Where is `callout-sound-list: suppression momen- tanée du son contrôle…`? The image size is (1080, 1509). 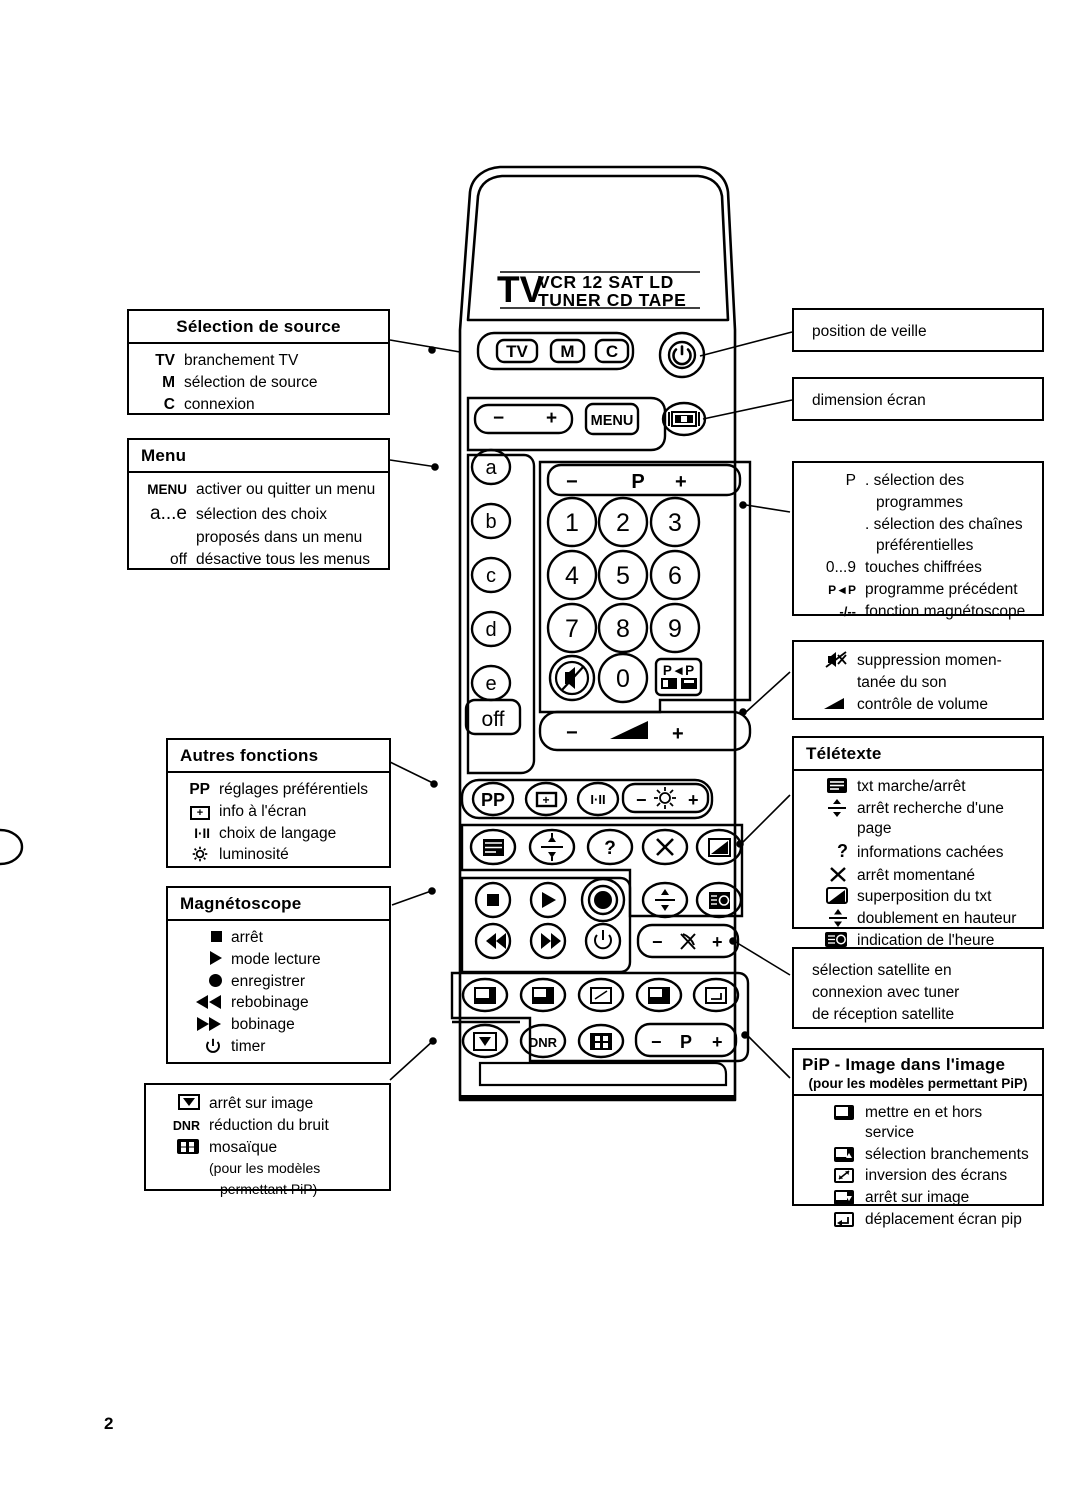
callout-sound-list: suppression momen- tanée du son contrôle… is located at coordinates (918, 682).